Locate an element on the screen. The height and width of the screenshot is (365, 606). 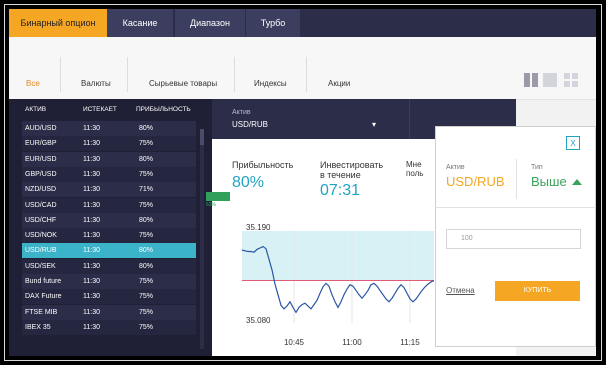
scrollbar is located at coordinates (202, 239).